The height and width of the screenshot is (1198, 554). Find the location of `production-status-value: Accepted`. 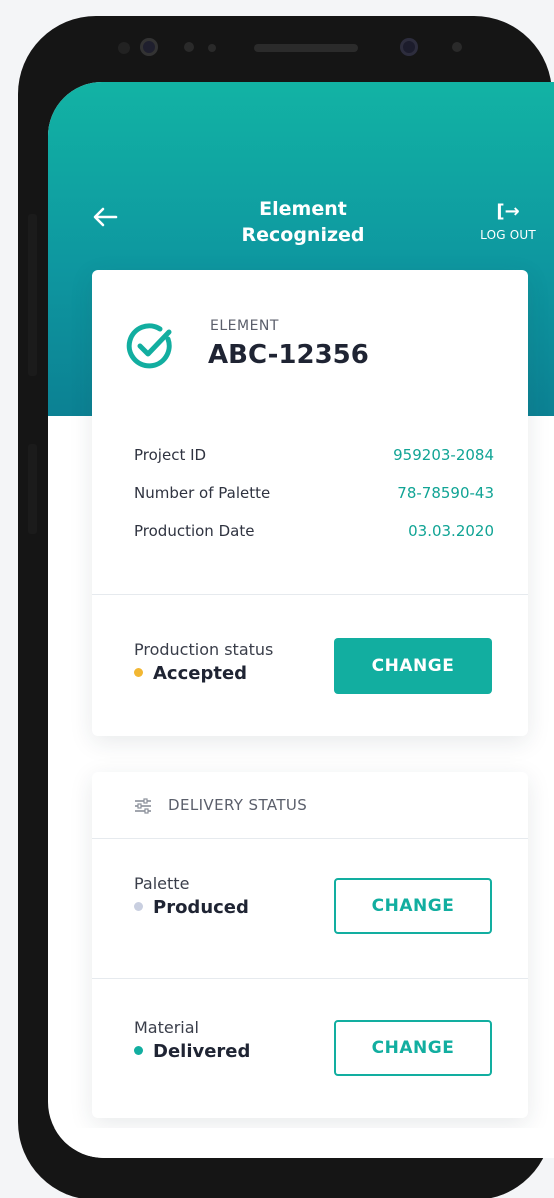

production-status-value: Accepted is located at coordinates (203, 673).